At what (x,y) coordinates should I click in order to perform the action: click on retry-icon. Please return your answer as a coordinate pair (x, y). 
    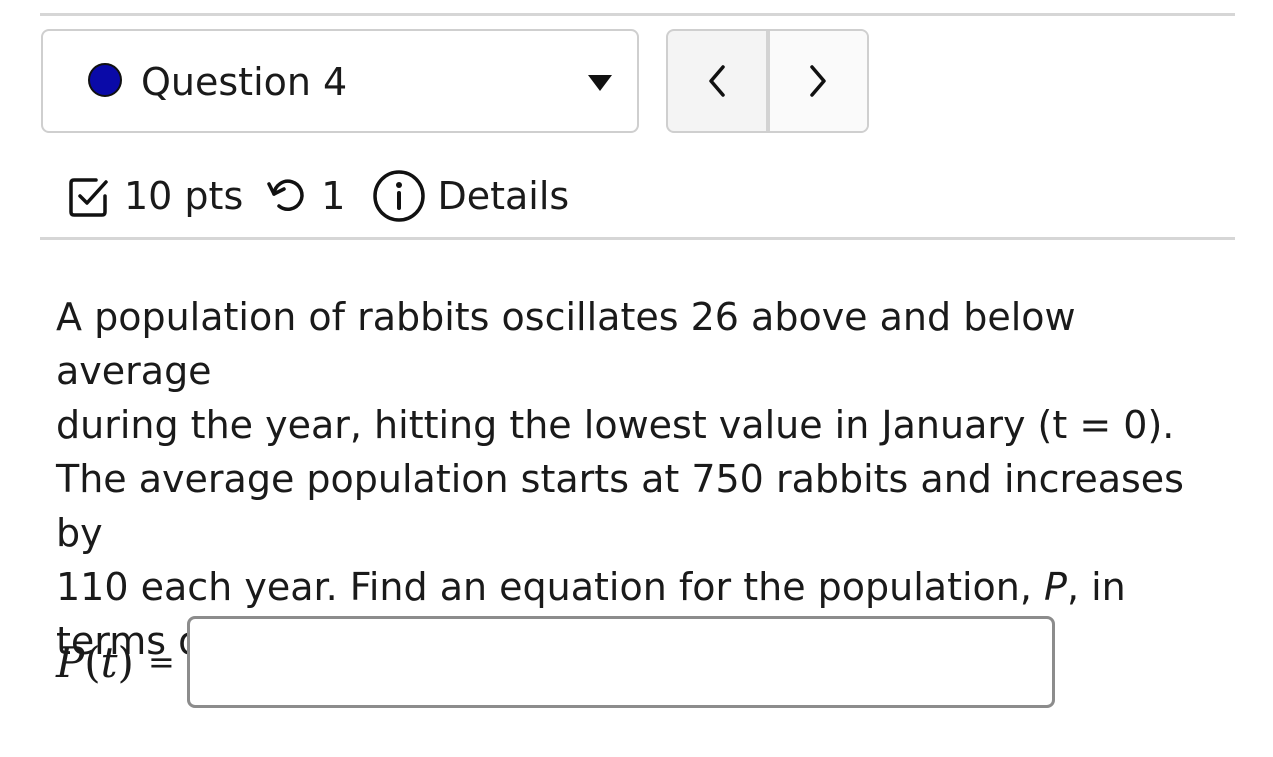
    Looking at the image, I should click on (285, 195).